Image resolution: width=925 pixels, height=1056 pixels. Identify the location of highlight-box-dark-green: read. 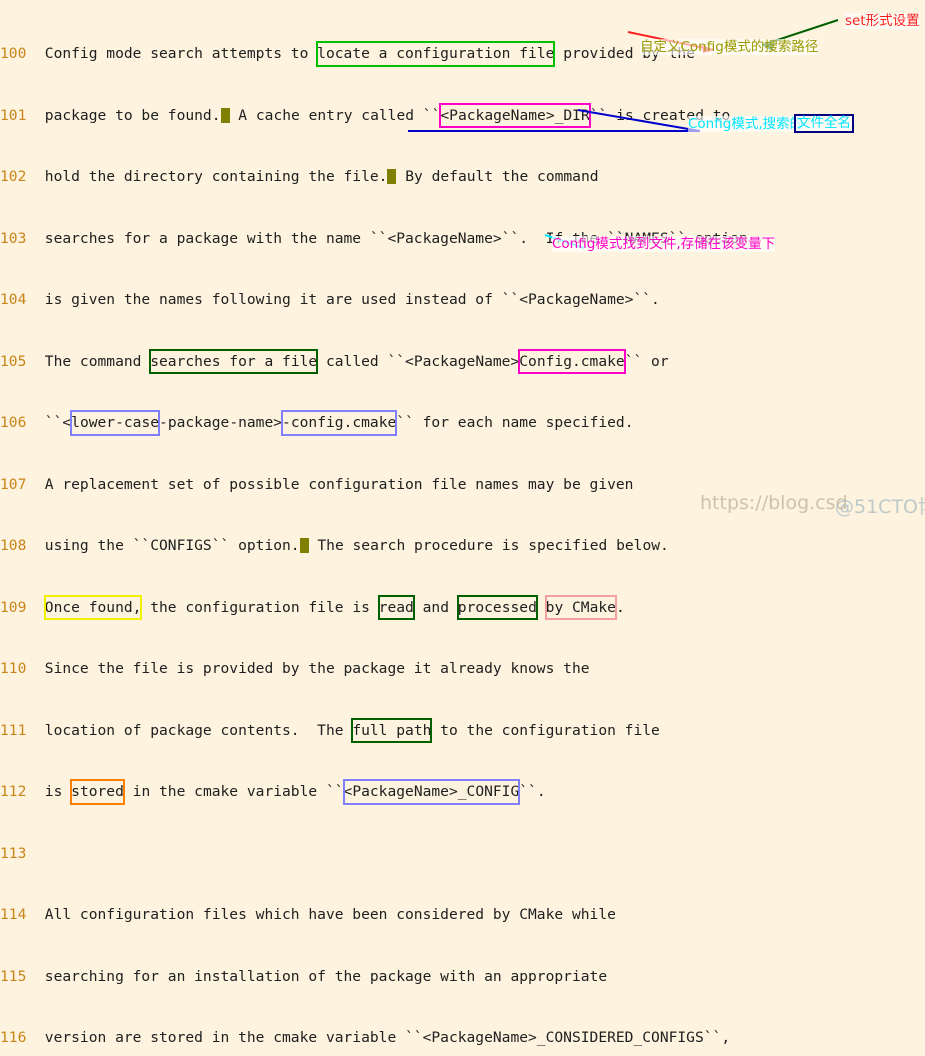
(396, 607).